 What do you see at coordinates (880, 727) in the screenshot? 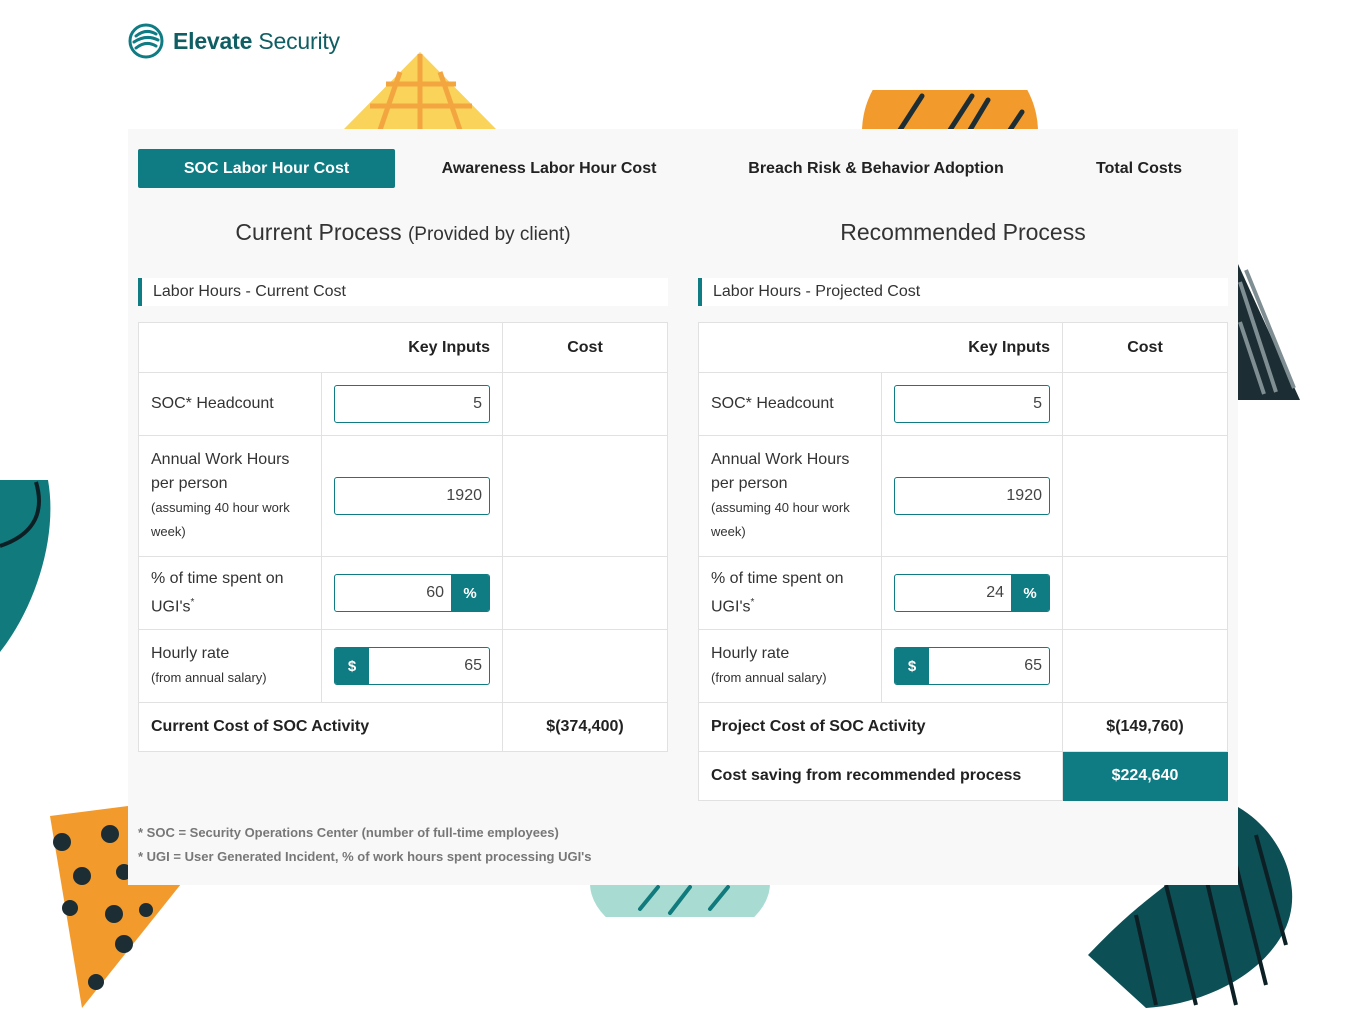
I see `recommended-total-label: Project Cost of SOC Activity` at bounding box center [880, 727].